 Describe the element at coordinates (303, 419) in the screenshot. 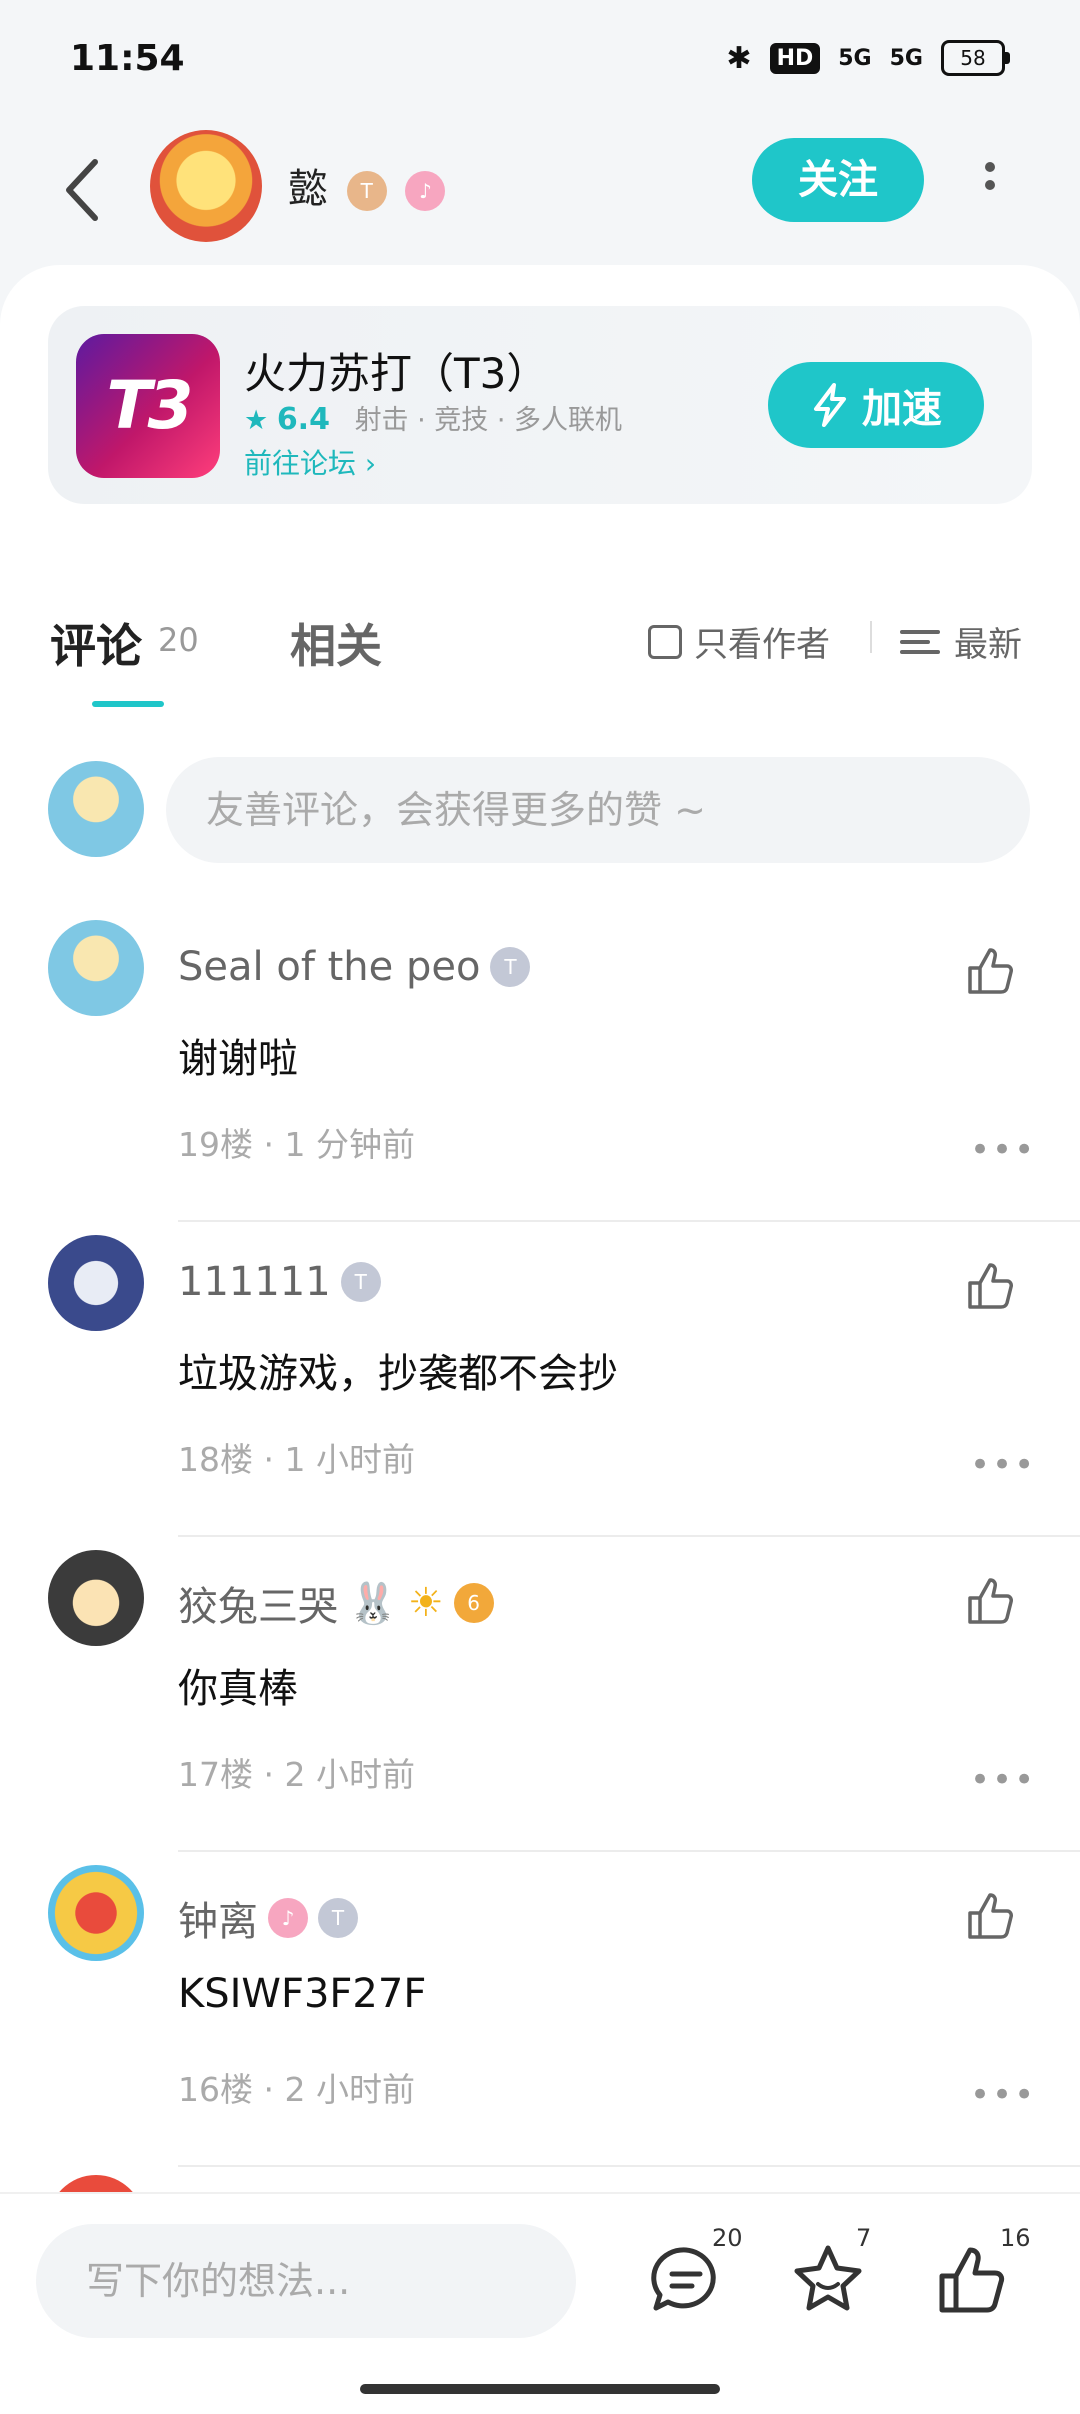

I see `game-score: 6.4` at that location.